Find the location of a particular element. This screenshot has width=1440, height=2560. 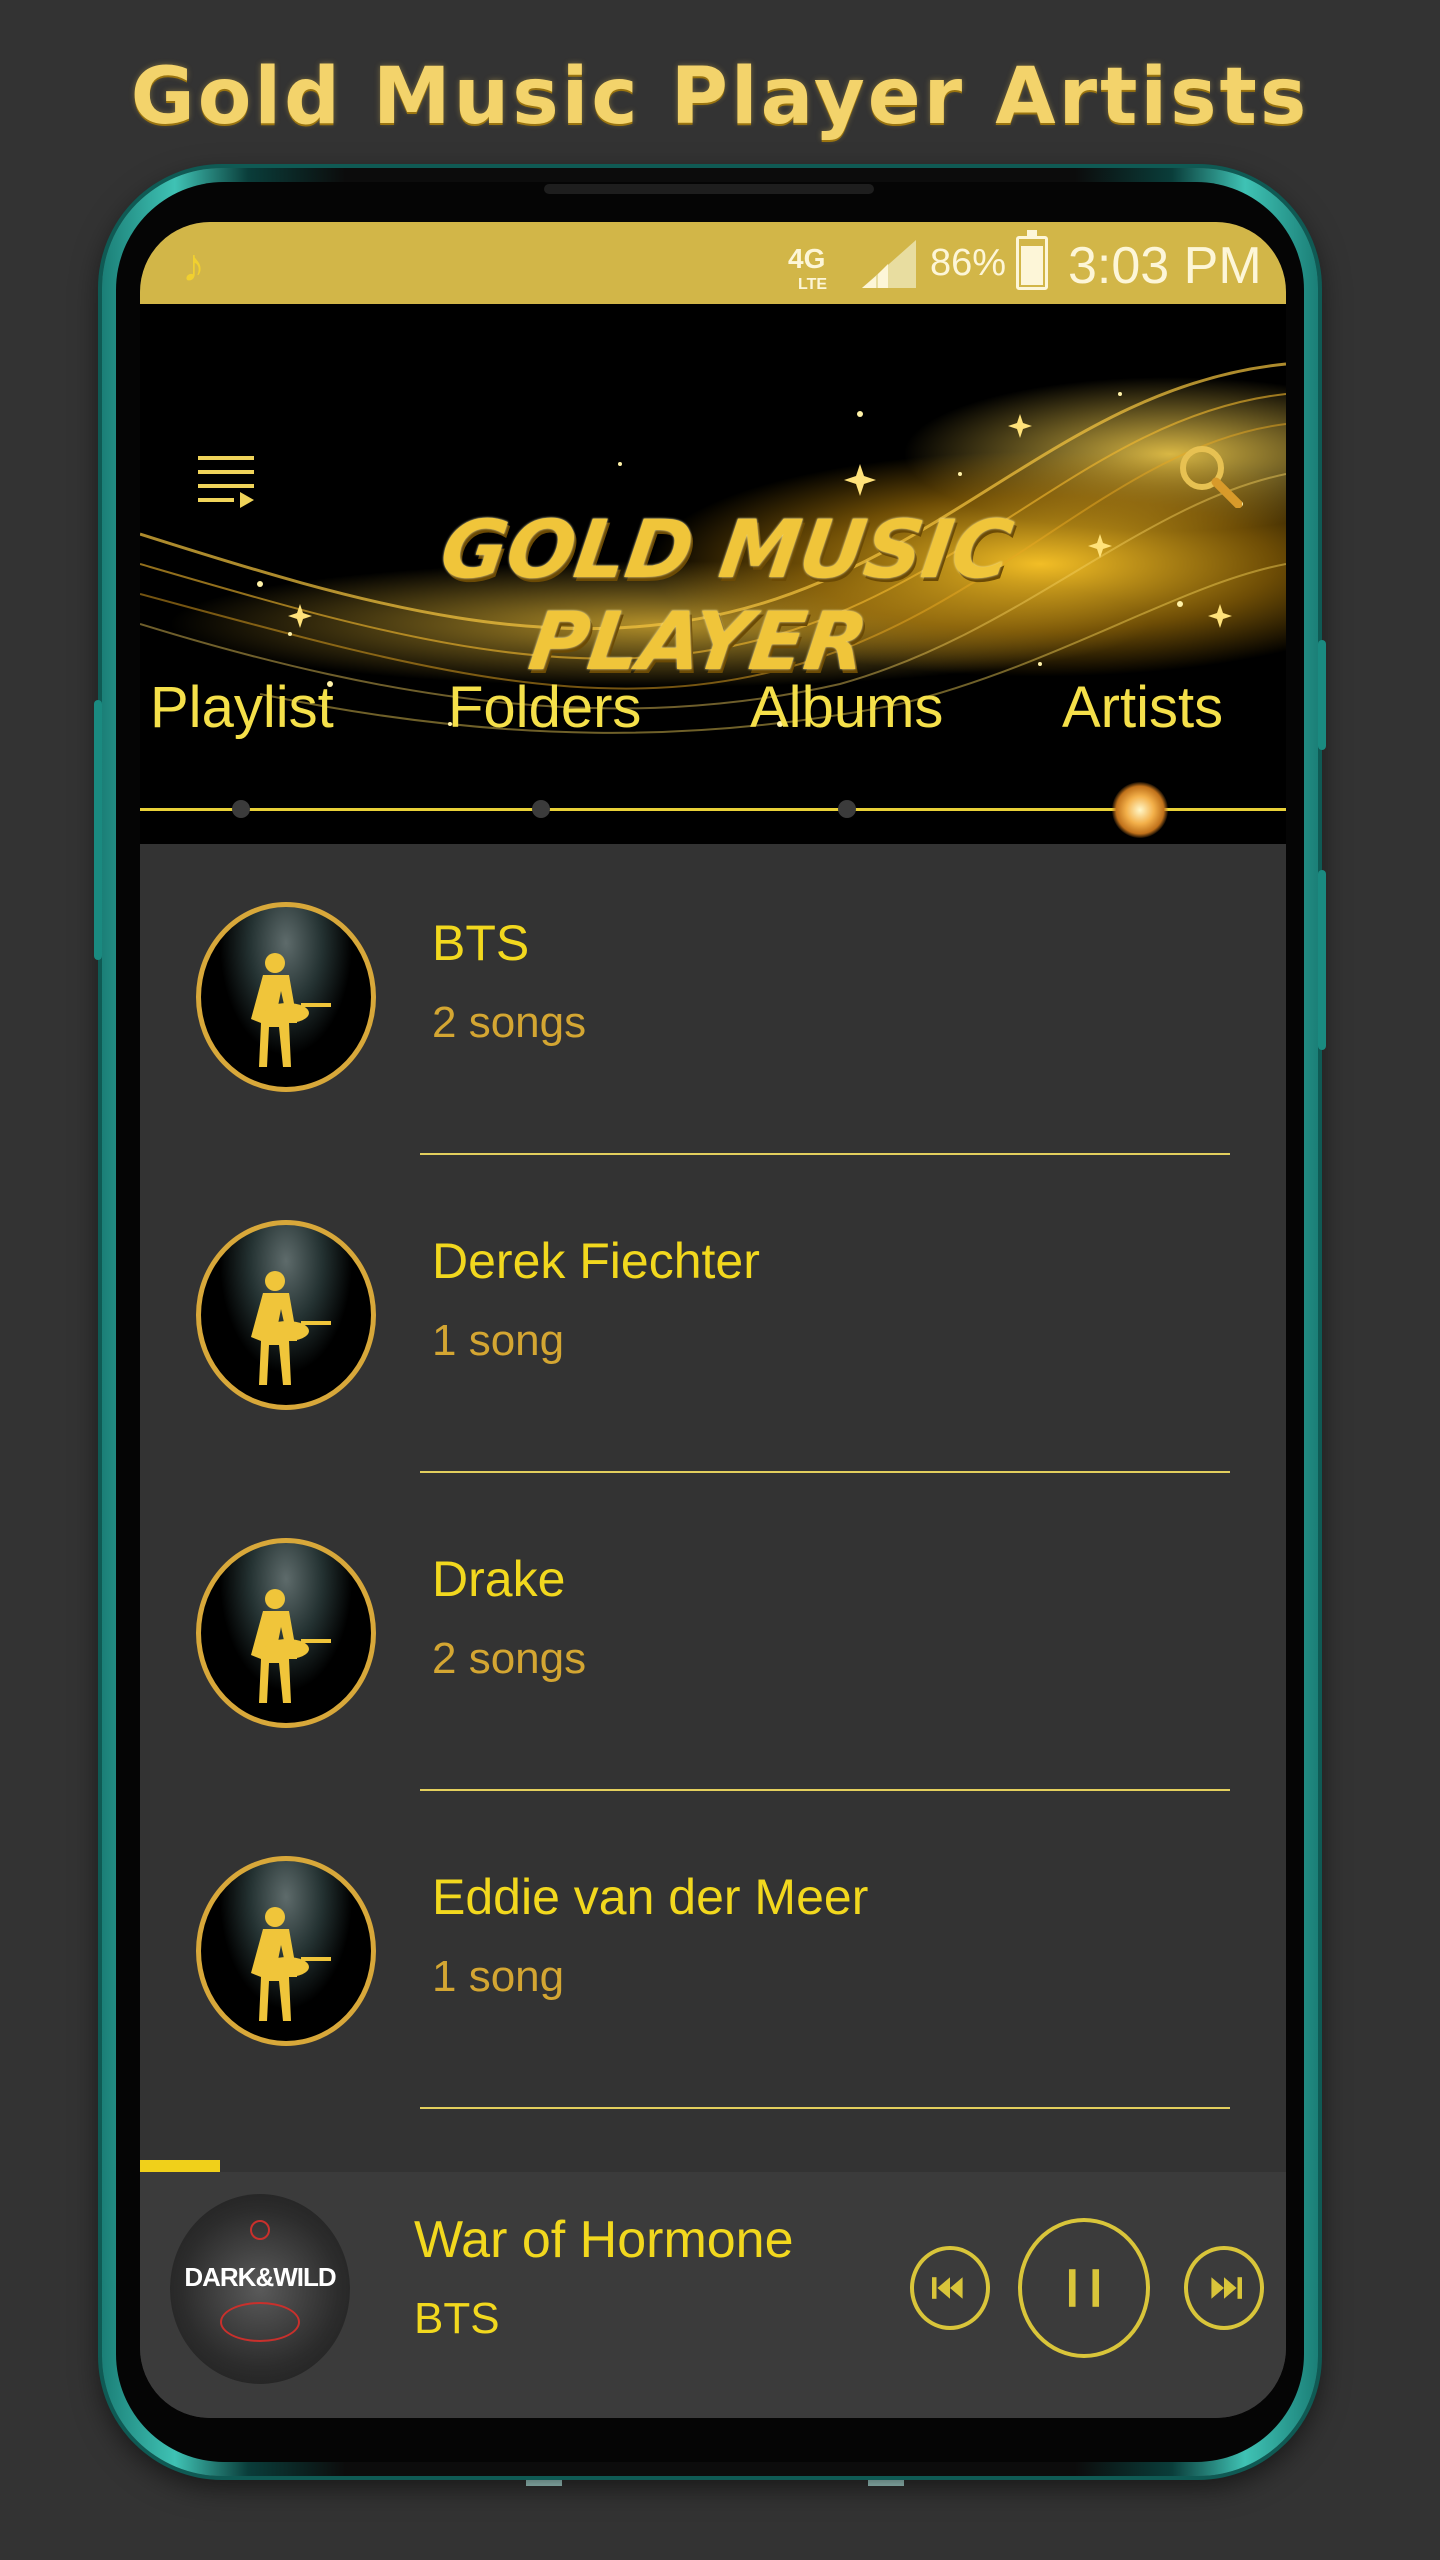

playback-progress is located at coordinates (180, 2166).